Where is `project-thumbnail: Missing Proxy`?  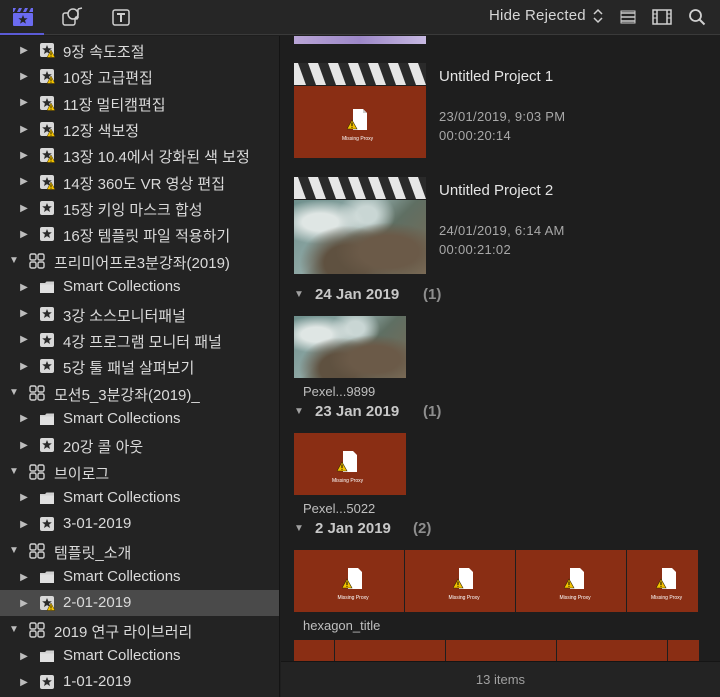 project-thumbnail: Missing Proxy is located at coordinates (360, 122).